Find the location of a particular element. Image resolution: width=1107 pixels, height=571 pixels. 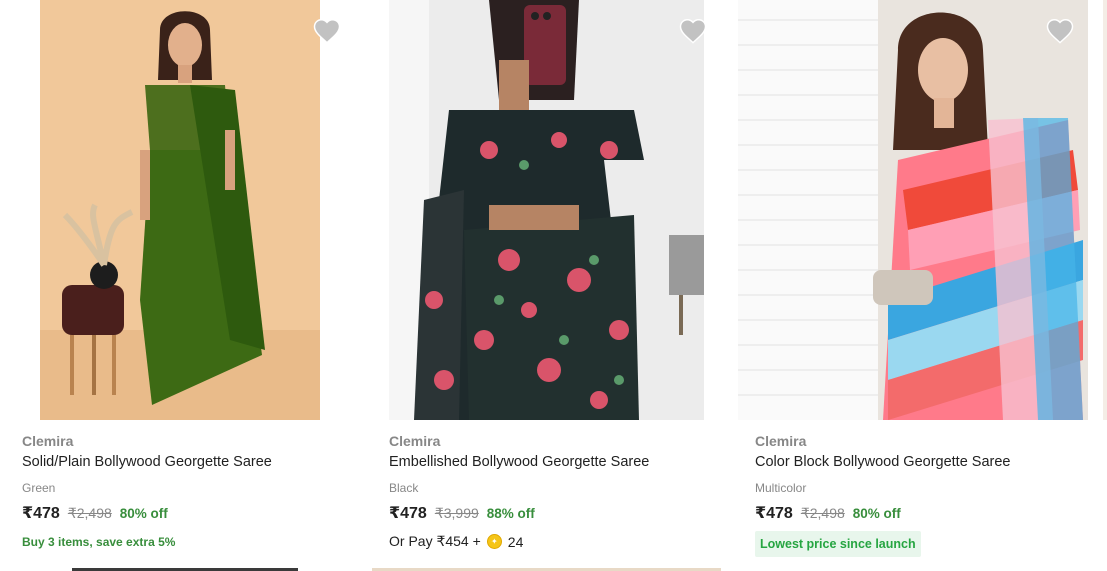

discount-percent: 88% off is located at coordinates (510, 513).